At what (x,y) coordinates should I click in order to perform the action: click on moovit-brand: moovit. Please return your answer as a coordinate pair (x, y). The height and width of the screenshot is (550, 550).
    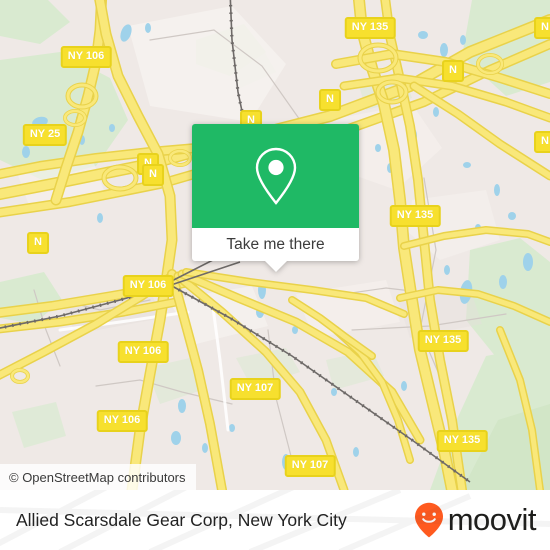
    Looking at the image, I should click on (475, 520).